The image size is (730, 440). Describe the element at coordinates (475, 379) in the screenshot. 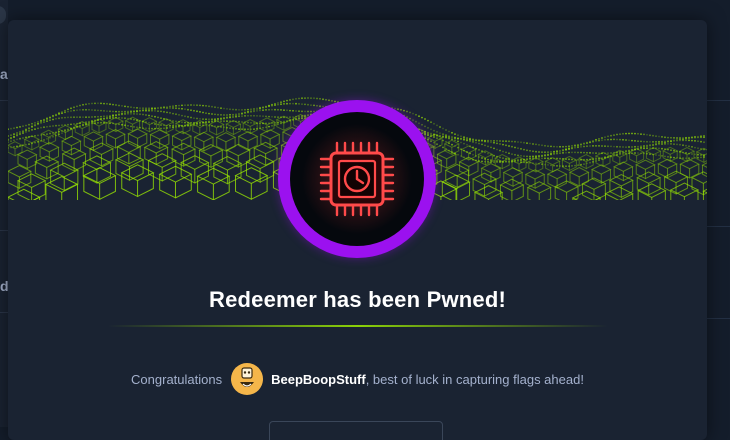

I see `congrats-suffix: , best of luck in capturing flags ahead!` at that location.